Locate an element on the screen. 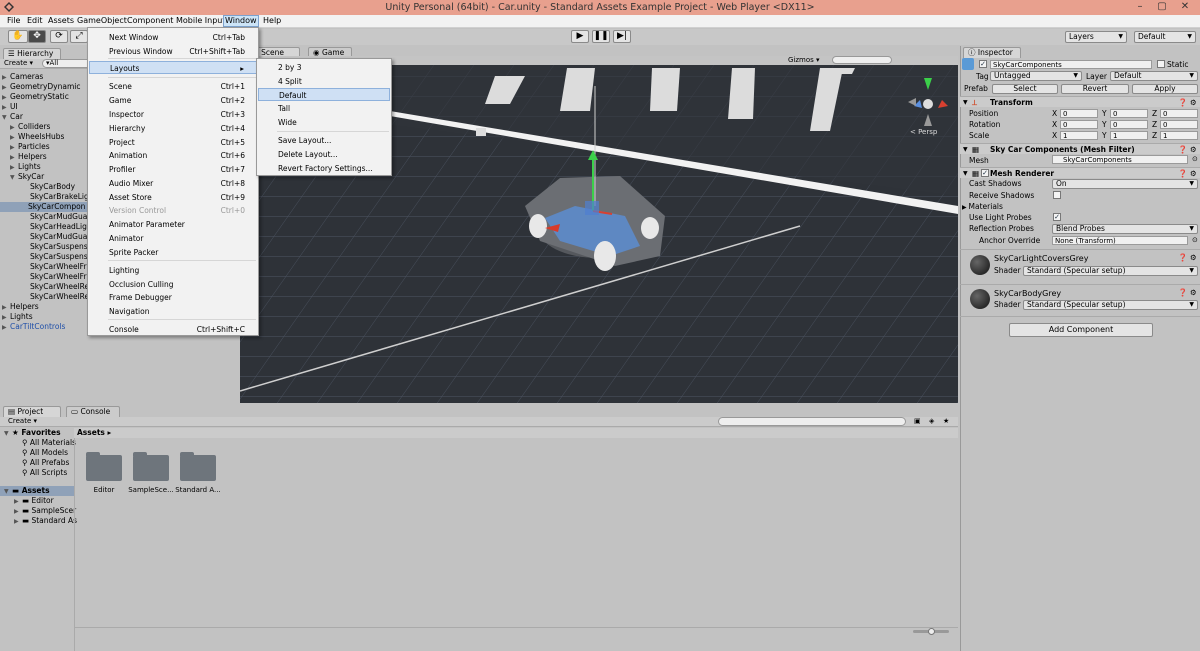 The height and width of the screenshot is (651, 1200). menu-assets: Assets is located at coordinates (61, 21).